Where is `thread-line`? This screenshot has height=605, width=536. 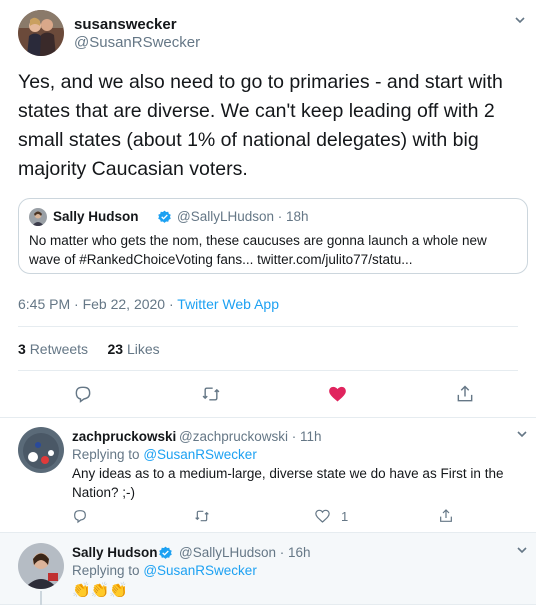 thread-line is located at coordinates (41, 598).